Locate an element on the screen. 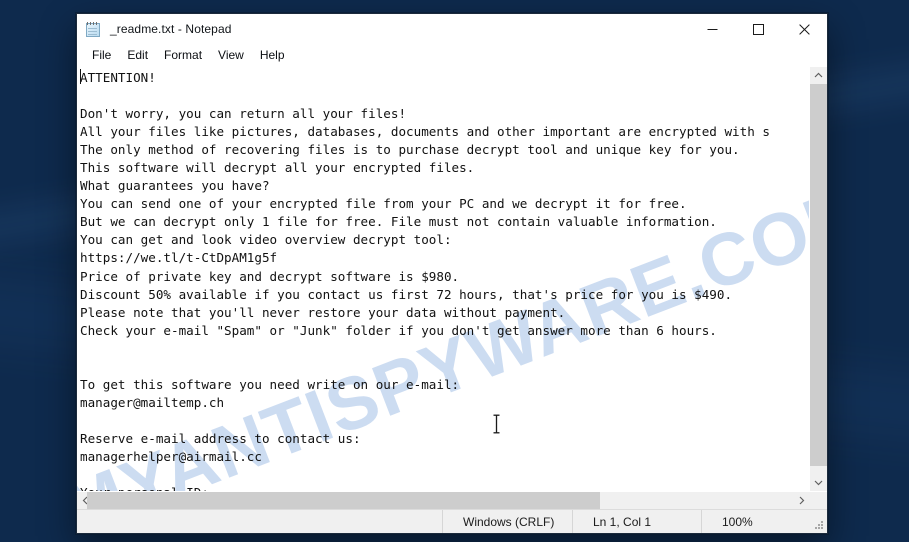 The width and height of the screenshot is (909, 542). menu-file: File is located at coordinates (101, 55).